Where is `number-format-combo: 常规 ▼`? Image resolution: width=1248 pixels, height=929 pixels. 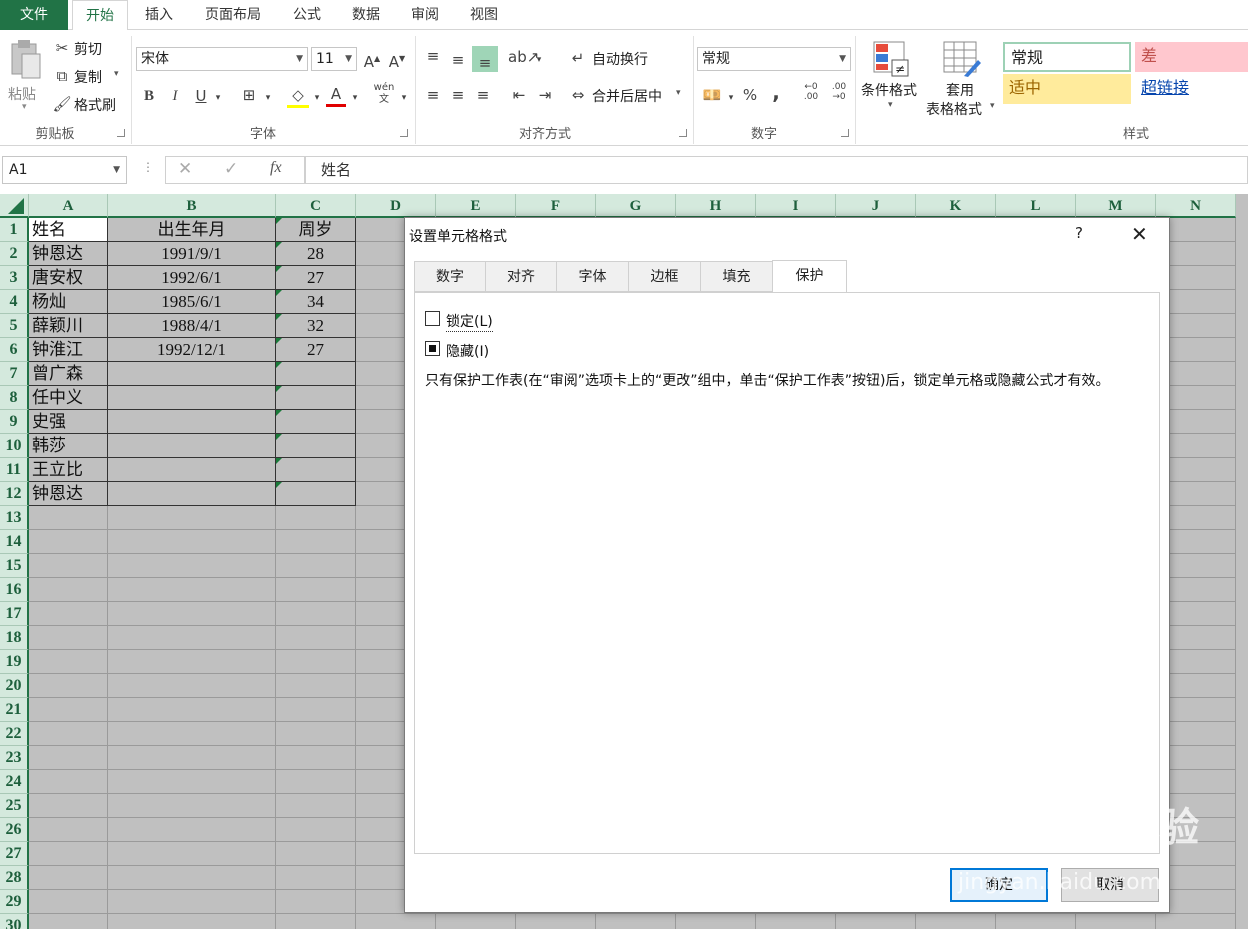 number-format-combo: 常规 ▼ is located at coordinates (774, 59).